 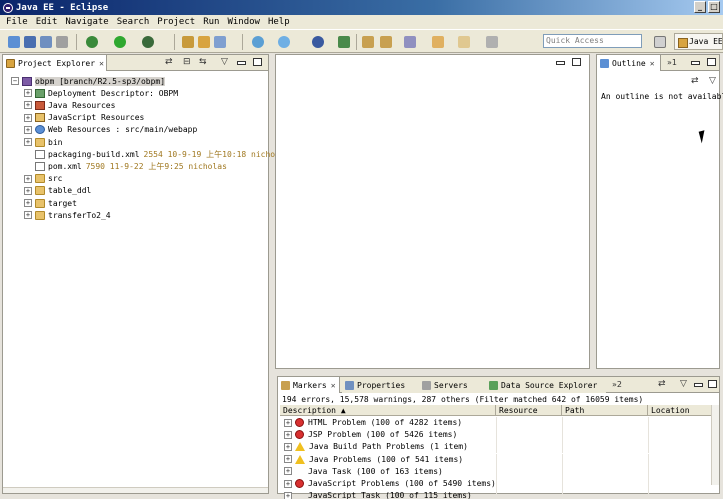 I want to click on tree-item: + Java Resources, so click(x=69, y=105).